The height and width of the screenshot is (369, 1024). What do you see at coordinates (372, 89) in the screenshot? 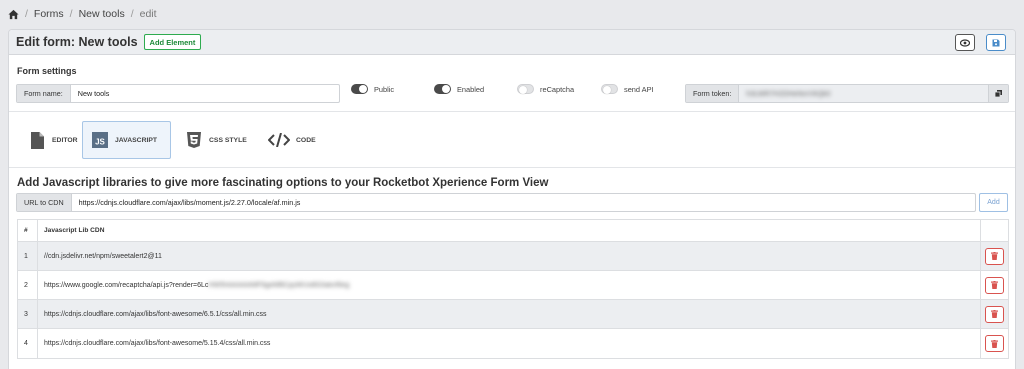
I see `toggle-public: Public` at bounding box center [372, 89].